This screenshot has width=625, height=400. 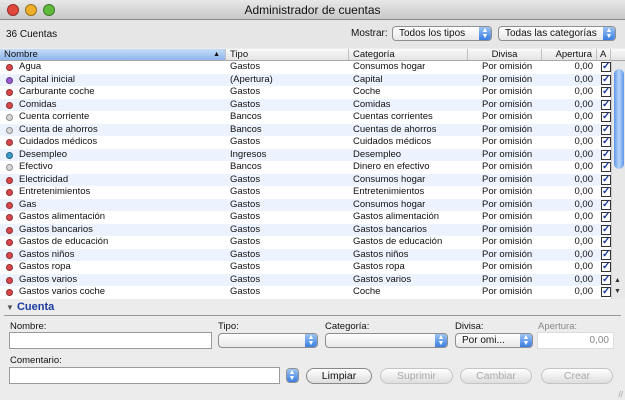 I want to click on column-header-nombre: Nombre ▲, so click(x=113, y=55).